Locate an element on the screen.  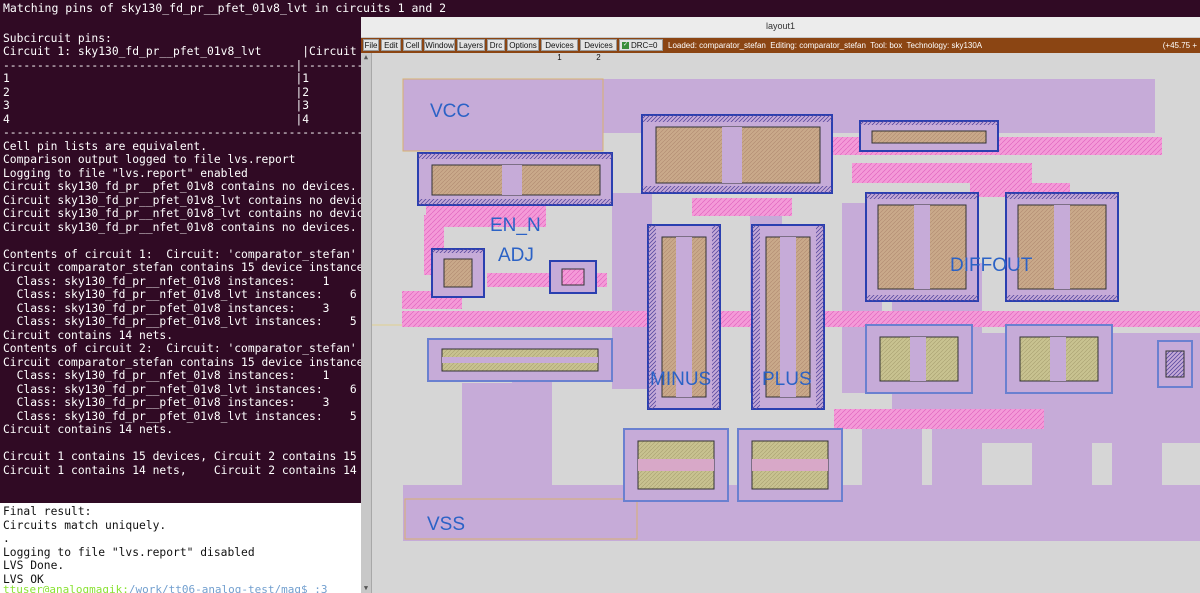
menu-devices-1: Devices 1 is located at coordinates (559, 50).